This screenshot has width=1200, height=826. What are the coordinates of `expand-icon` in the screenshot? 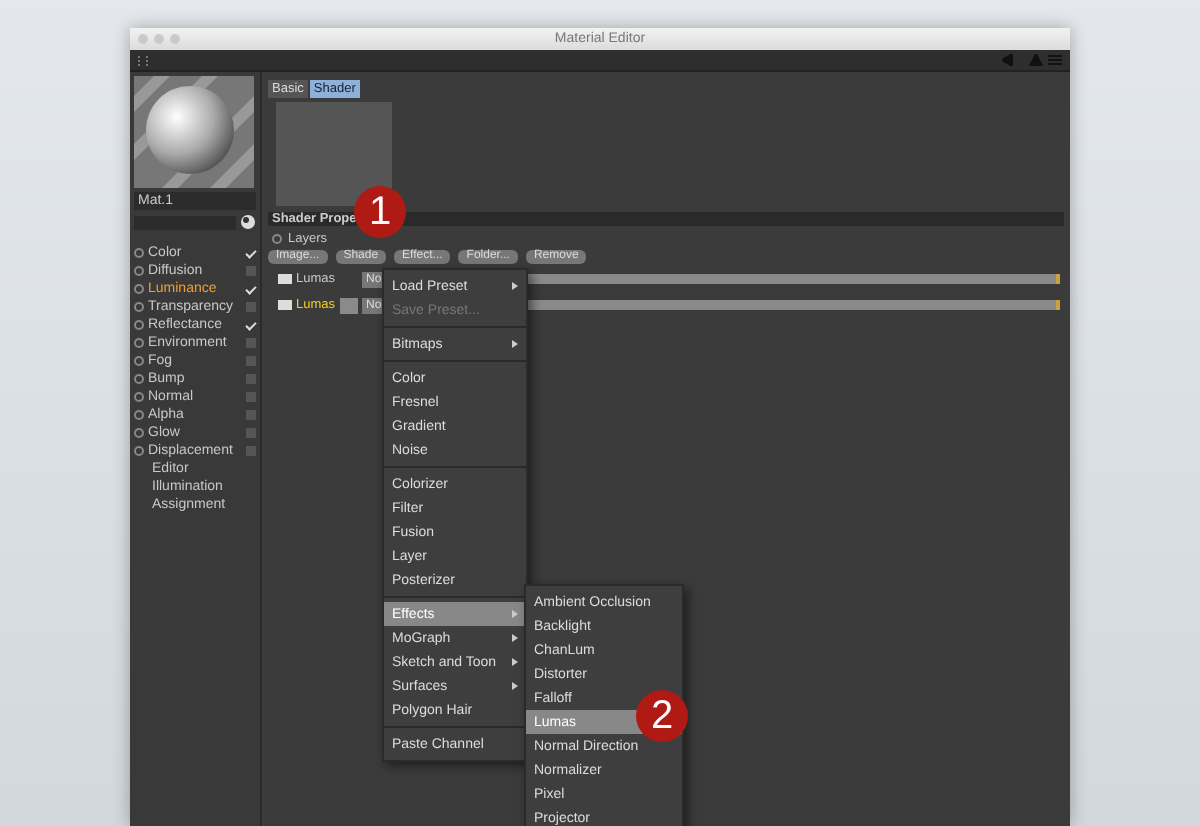 It's located at (277, 239).